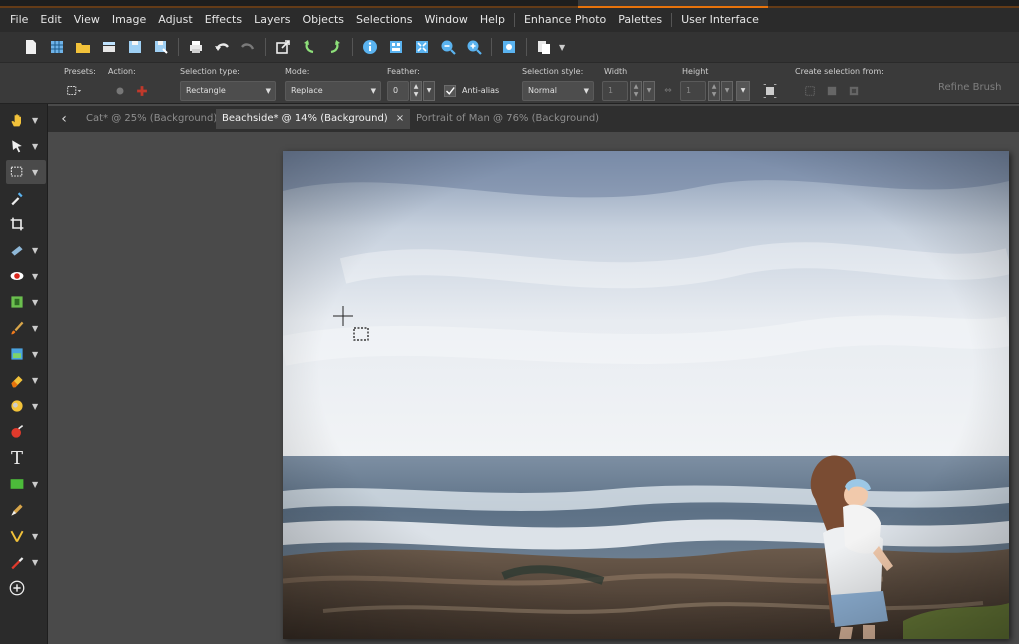 This screenshot has width=1019, height=644. What do you see at coordinates (695, 71) in the screenshot?
I see `height-label: Height` at bounding box center [695, 71].